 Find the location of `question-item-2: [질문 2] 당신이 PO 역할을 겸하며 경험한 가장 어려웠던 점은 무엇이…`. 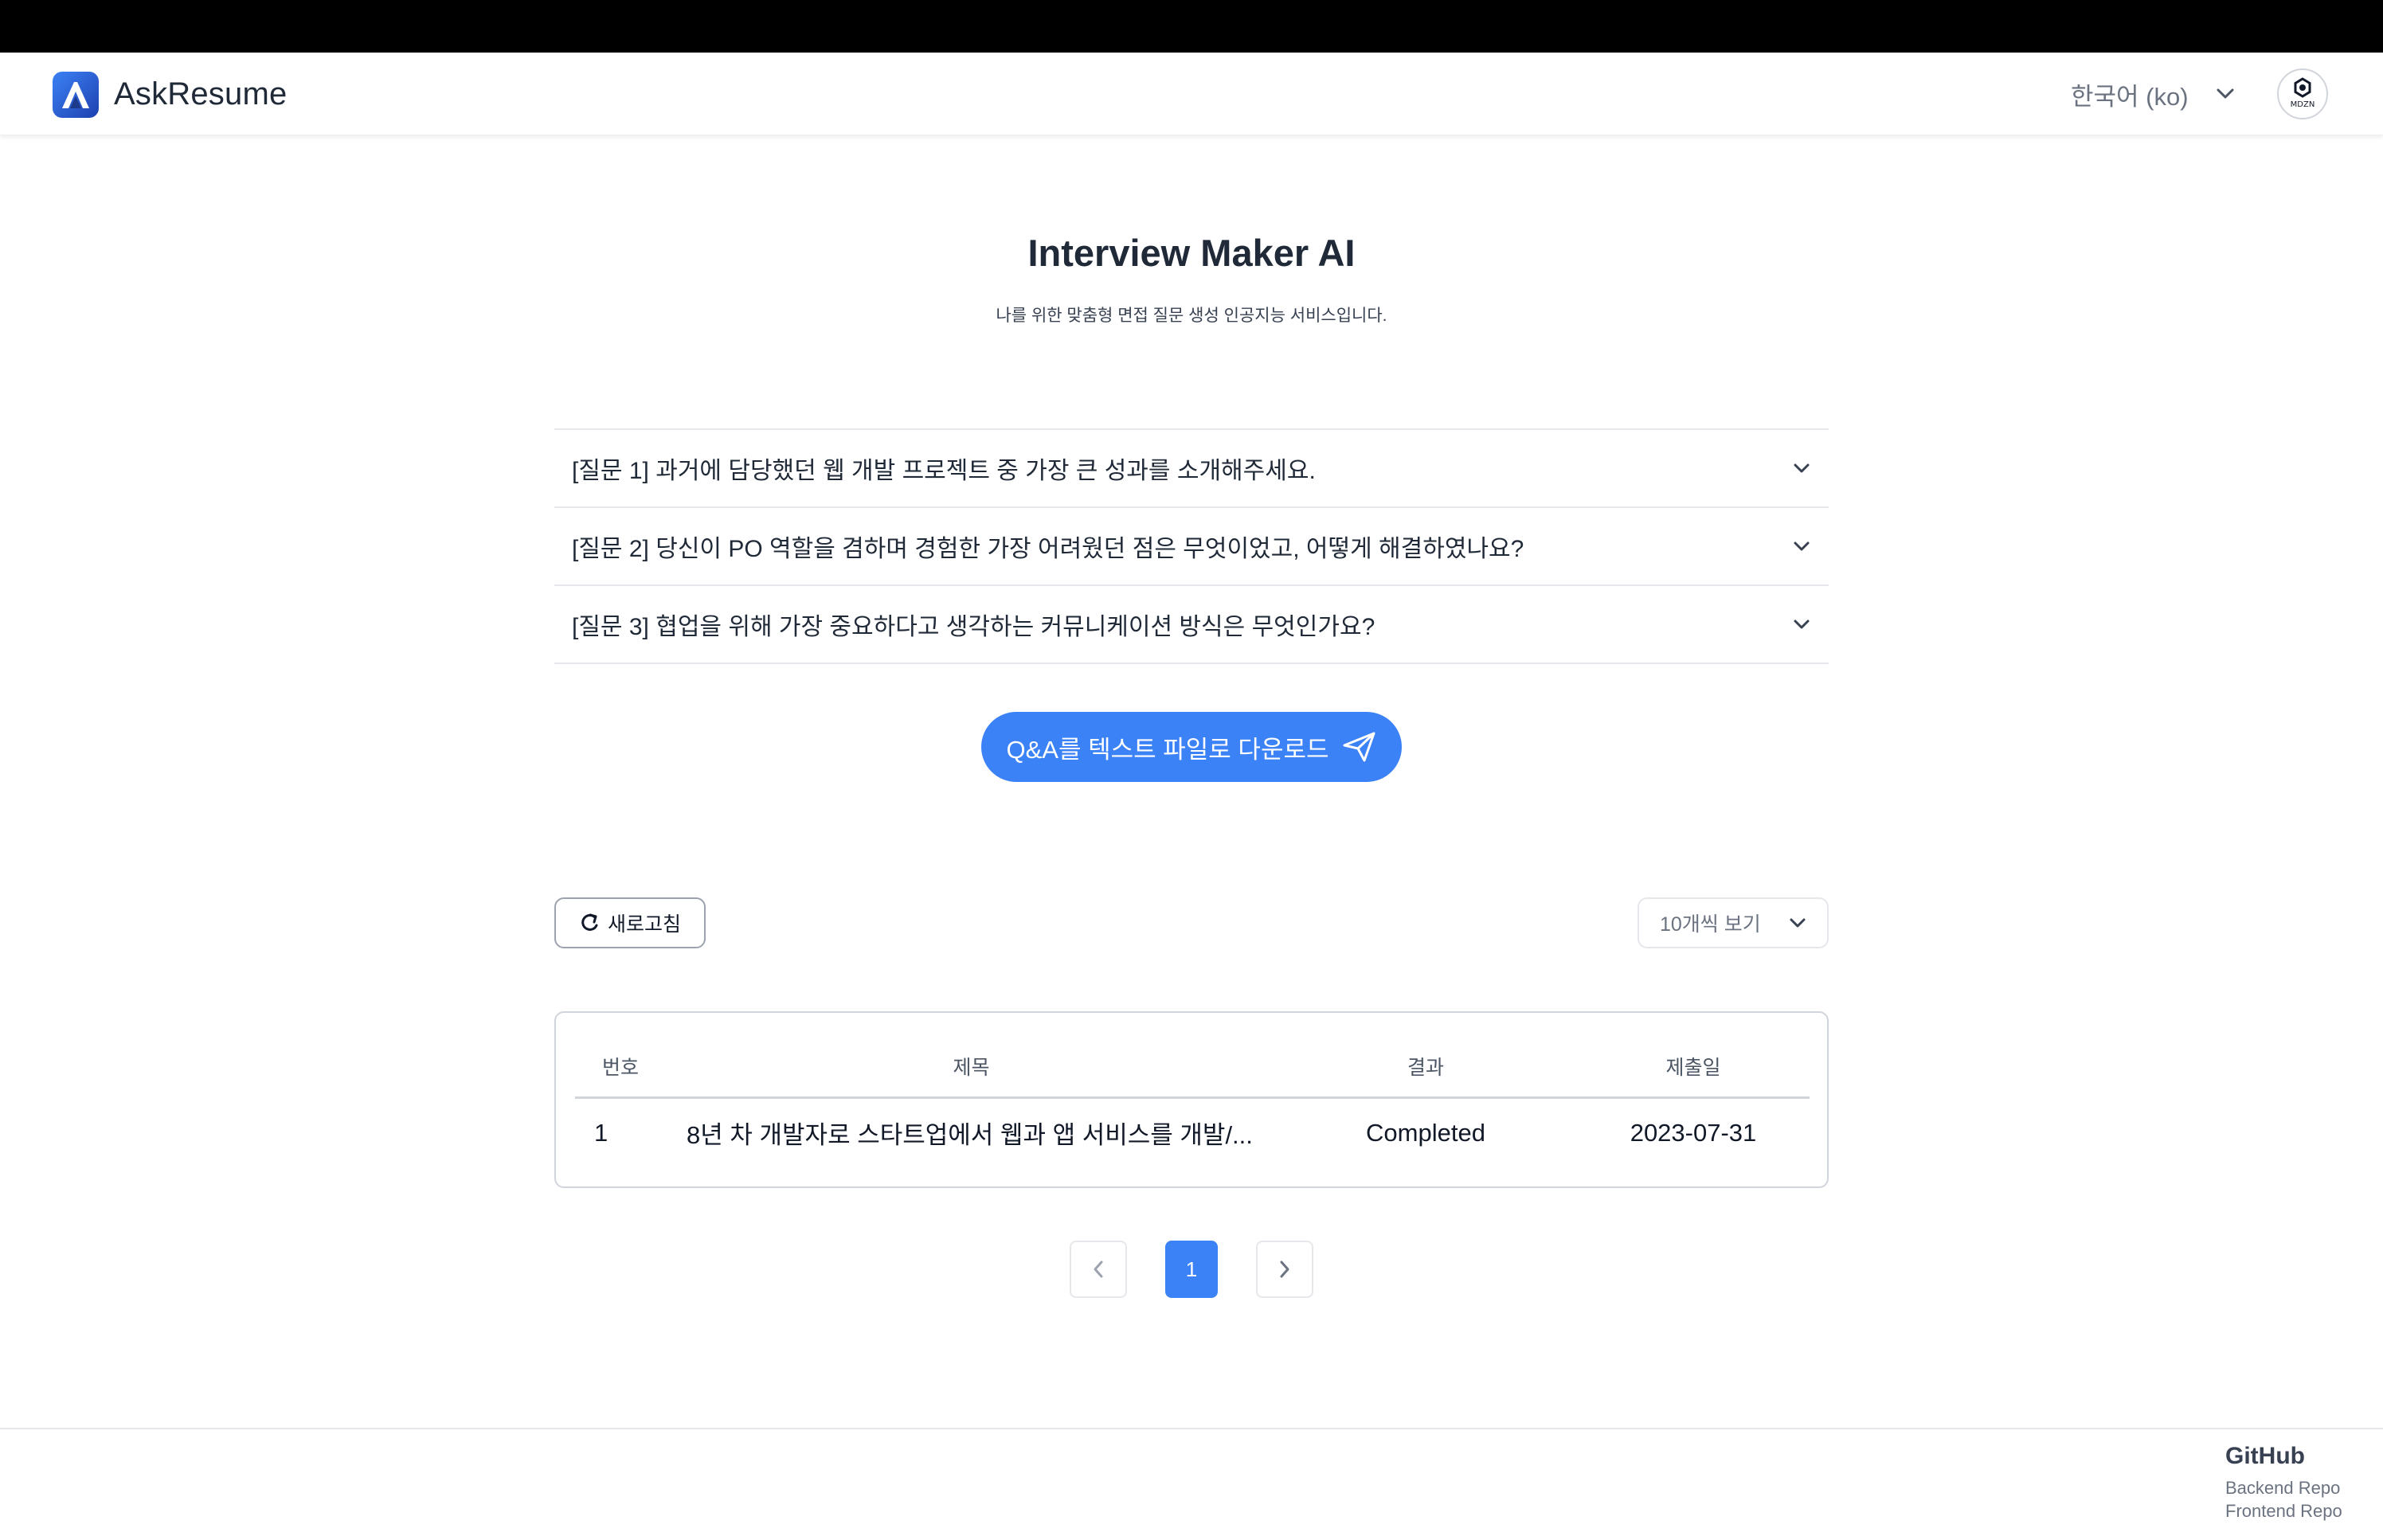

question-item-2: [질문 2] 당신이 PO 역할을 겸하며 경험한 가장 어려웠던 점은 무엇이… is located at coordinates (1191, 547).